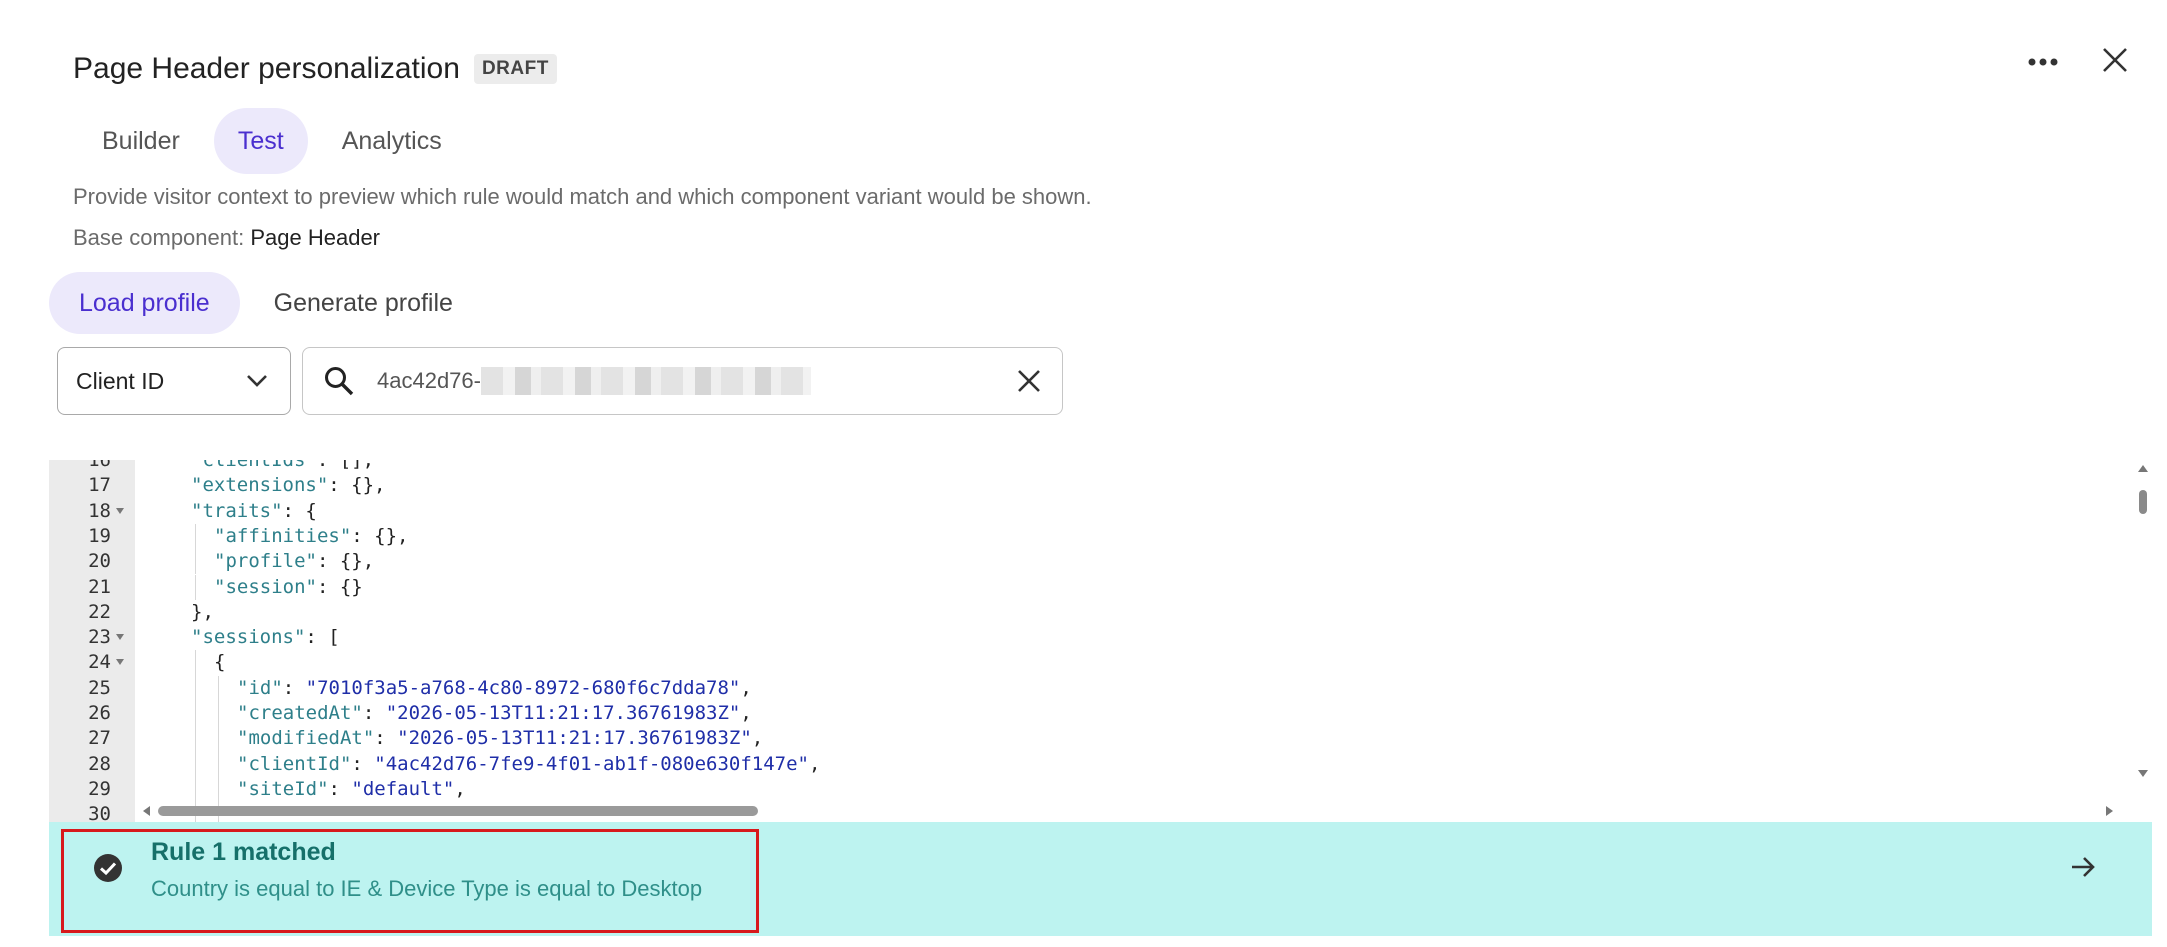 The image size is (2167, 947). Describe the element at coordinates (283, 788) in the screenshot. I see `json-key: "siteId"` at that location.